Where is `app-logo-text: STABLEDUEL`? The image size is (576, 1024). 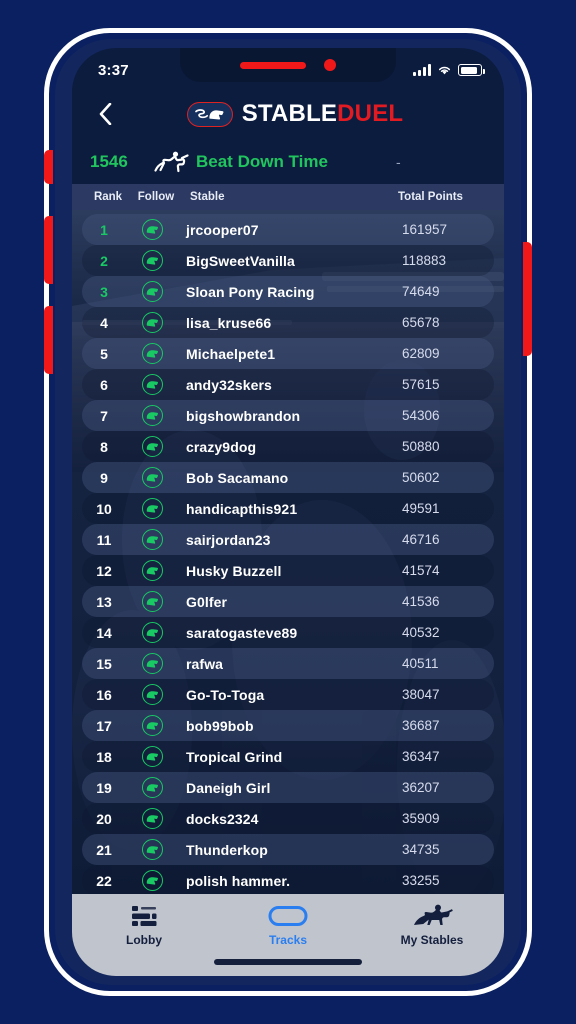 app-logo-text: STABLEDUEL is located at coordinates (323, 114).